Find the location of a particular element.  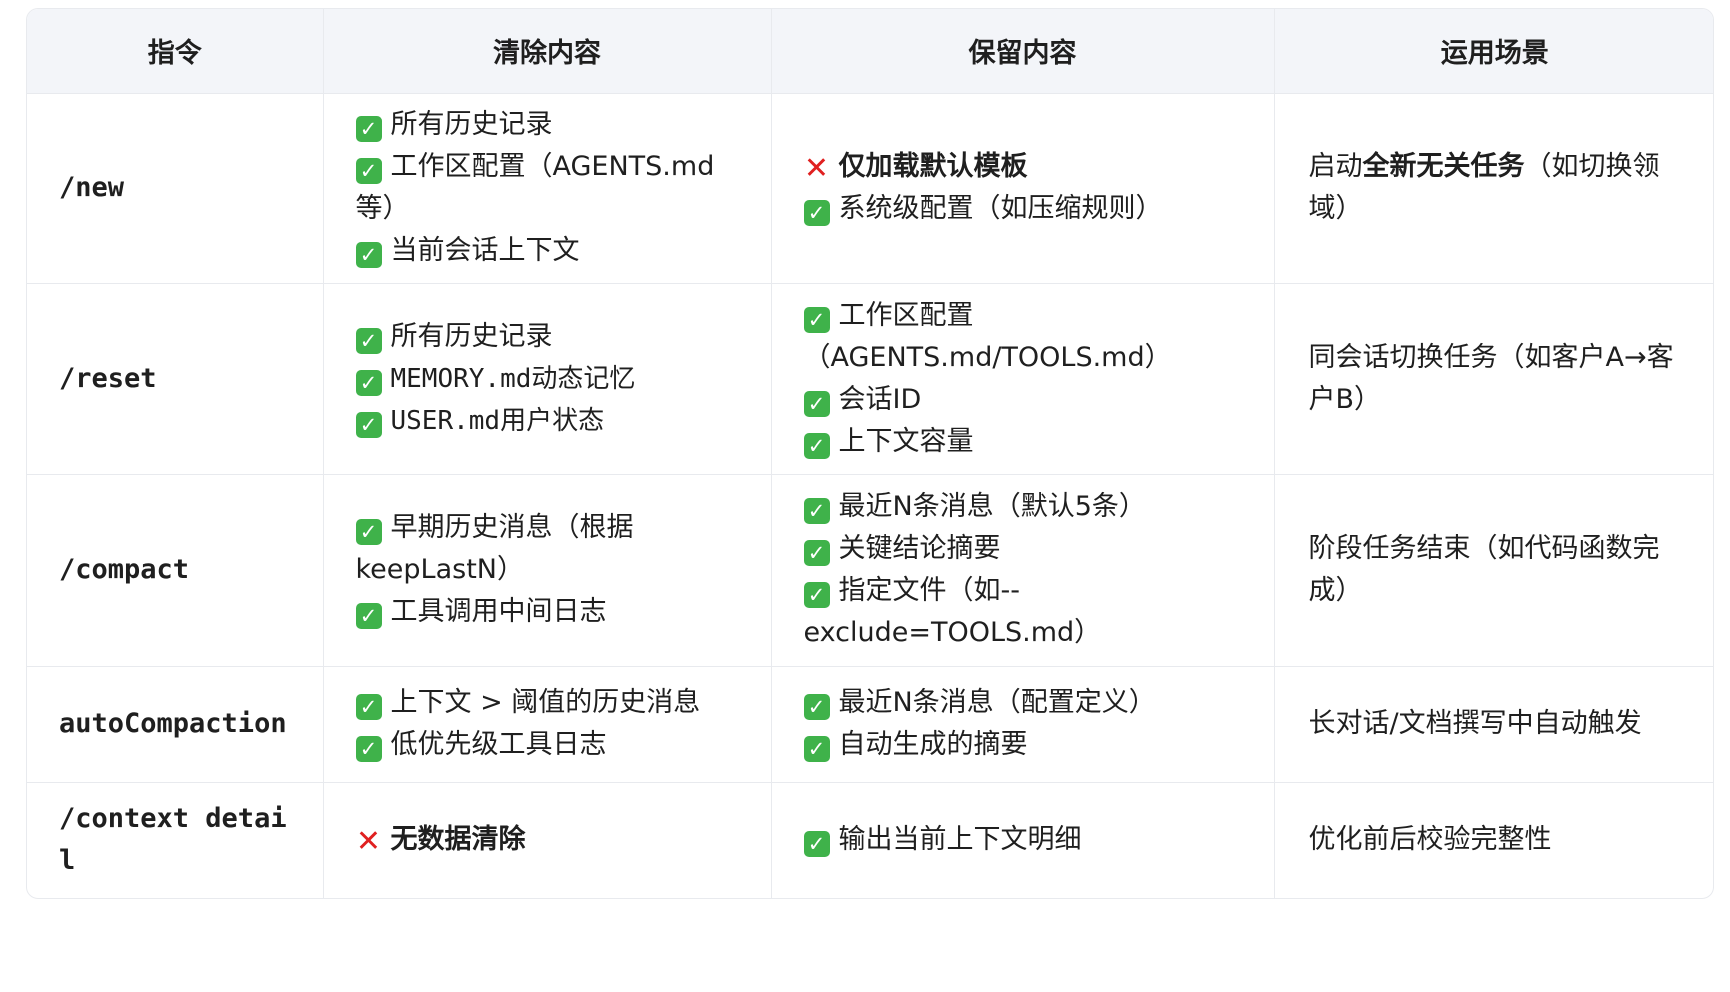

list-item: ✓ 工作区配置（AGENTS.md等） is located at coordinates (535, 187).